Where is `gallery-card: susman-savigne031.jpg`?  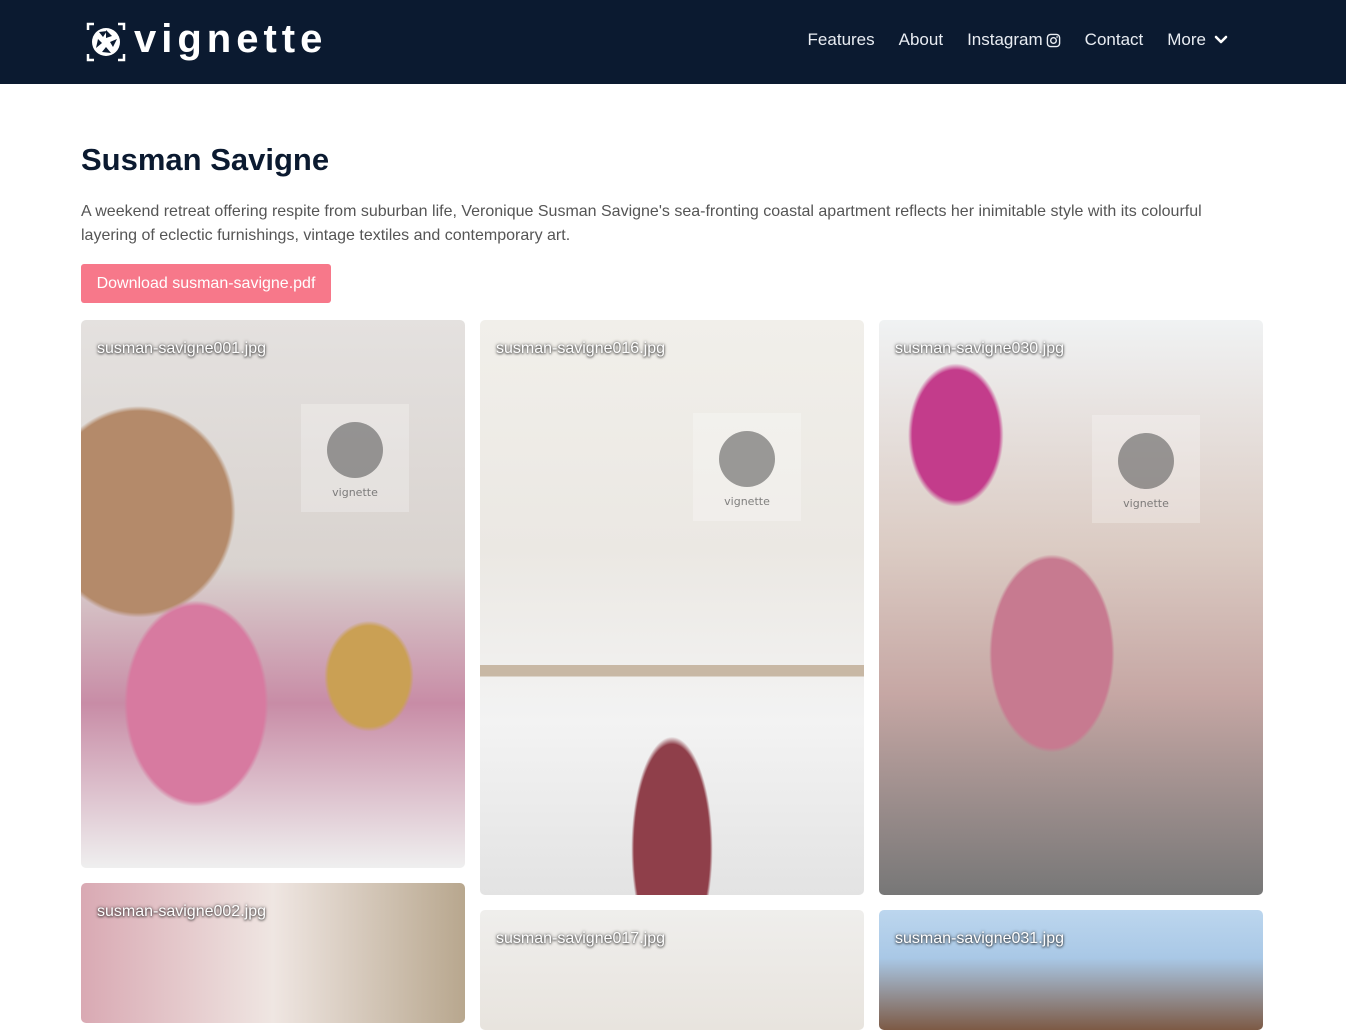
gallery-card: susman-savigne031.jpg is located at coordinates (1071, 970).